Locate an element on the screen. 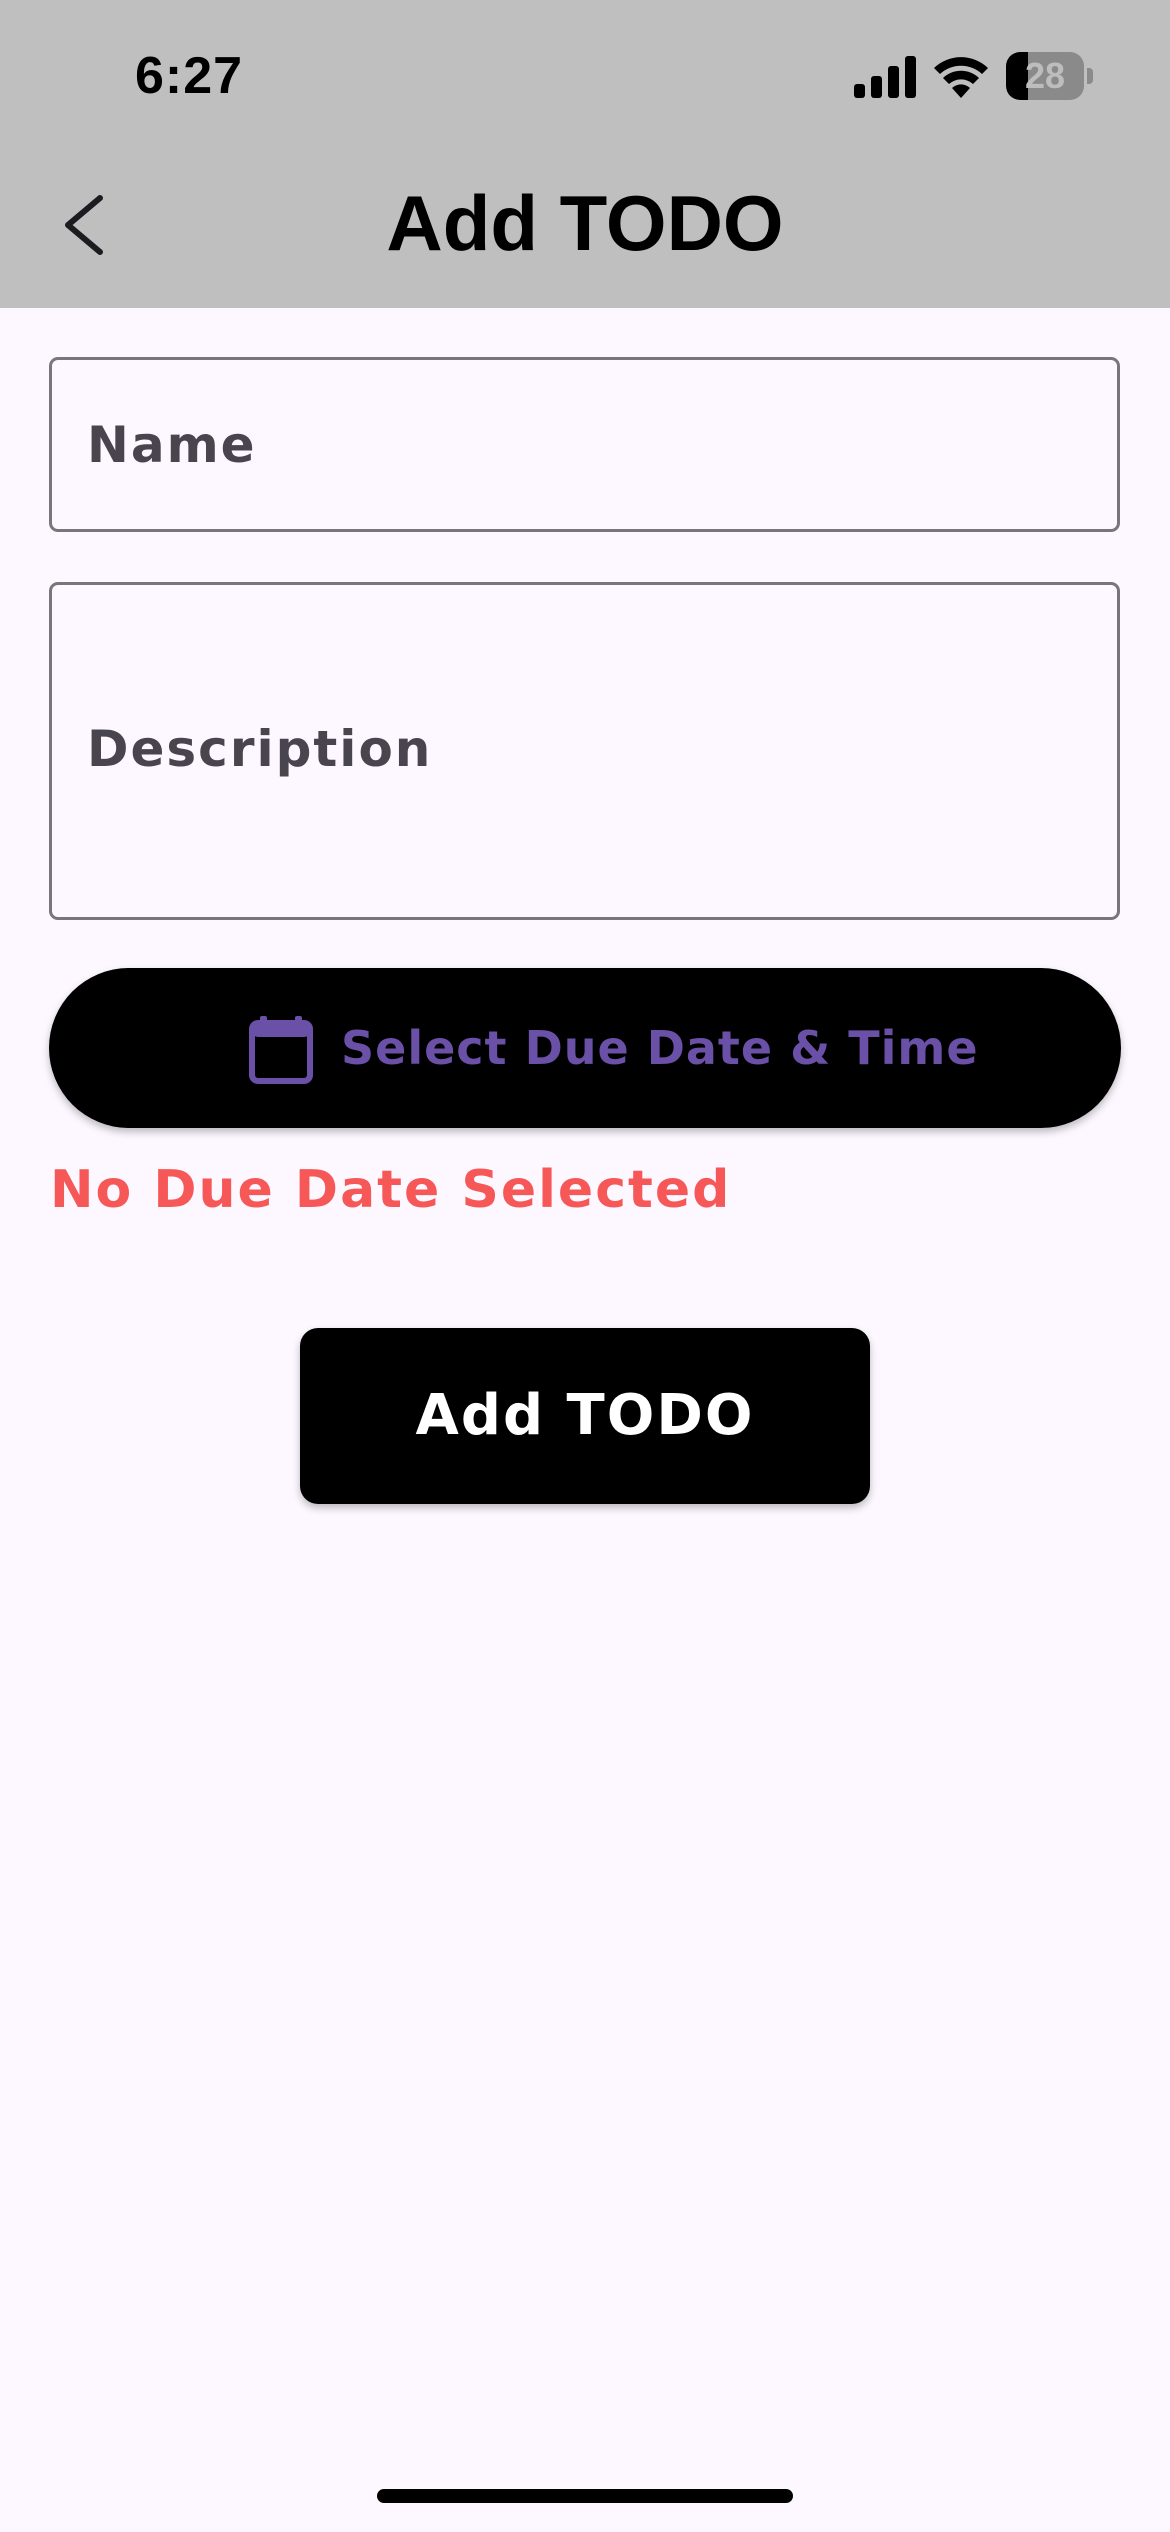  add-todo-button: Add TODO is located at coordinates (585, 1416).